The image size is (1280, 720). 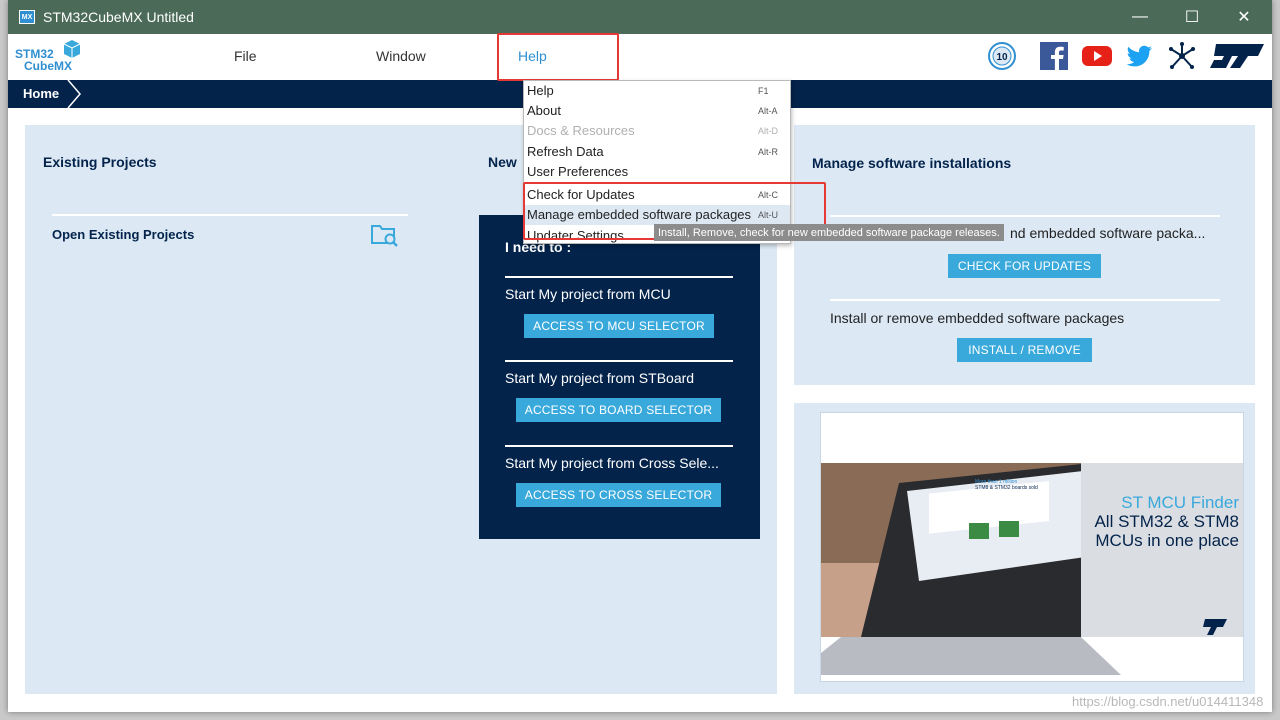 What do you see at coordinates (118, 17) in the screenshot?
I see `window-title: STM32CubeMX Untitled` at bounding box center [118, 17].